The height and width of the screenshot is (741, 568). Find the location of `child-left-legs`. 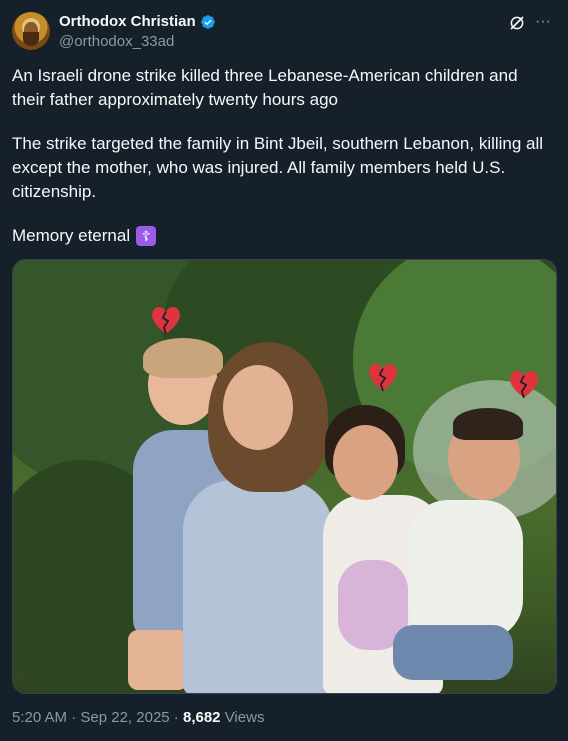

child-left-legs is located at coordinates (158, 660).